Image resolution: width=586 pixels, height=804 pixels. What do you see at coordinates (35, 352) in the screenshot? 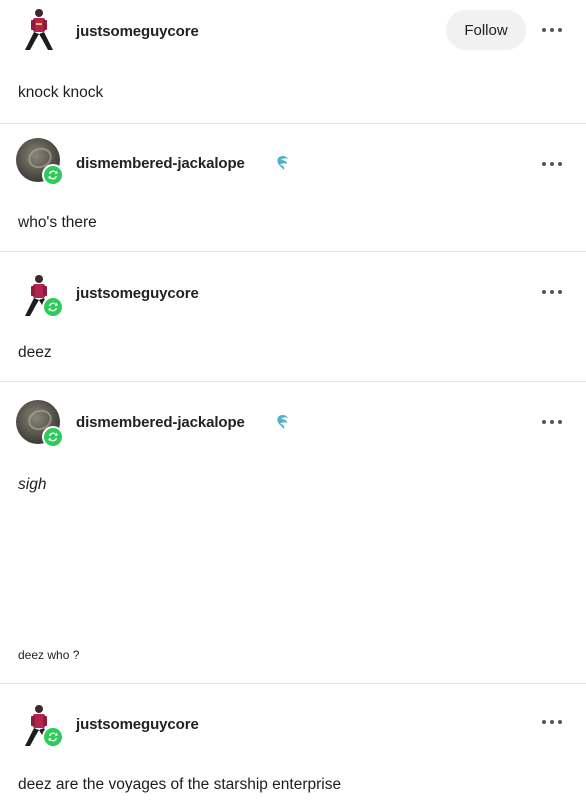
I see `post-text: deez` at bounding box center [35, 352].